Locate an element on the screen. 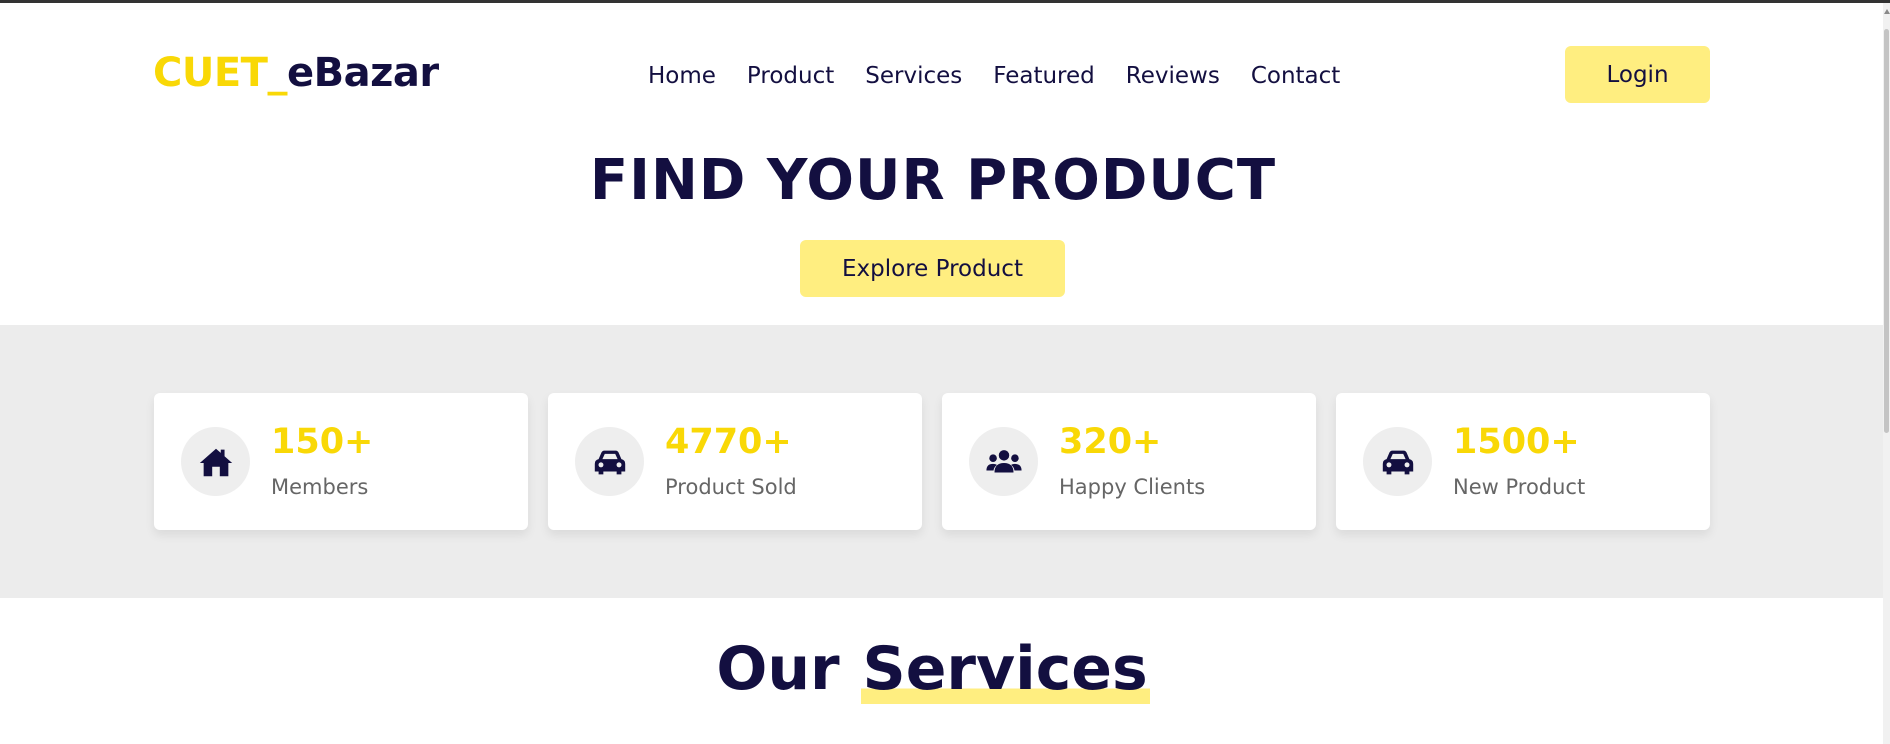 This screenshot has width=1890, height=744. stat-value: 320+ is located at coordinates (1110, 442).